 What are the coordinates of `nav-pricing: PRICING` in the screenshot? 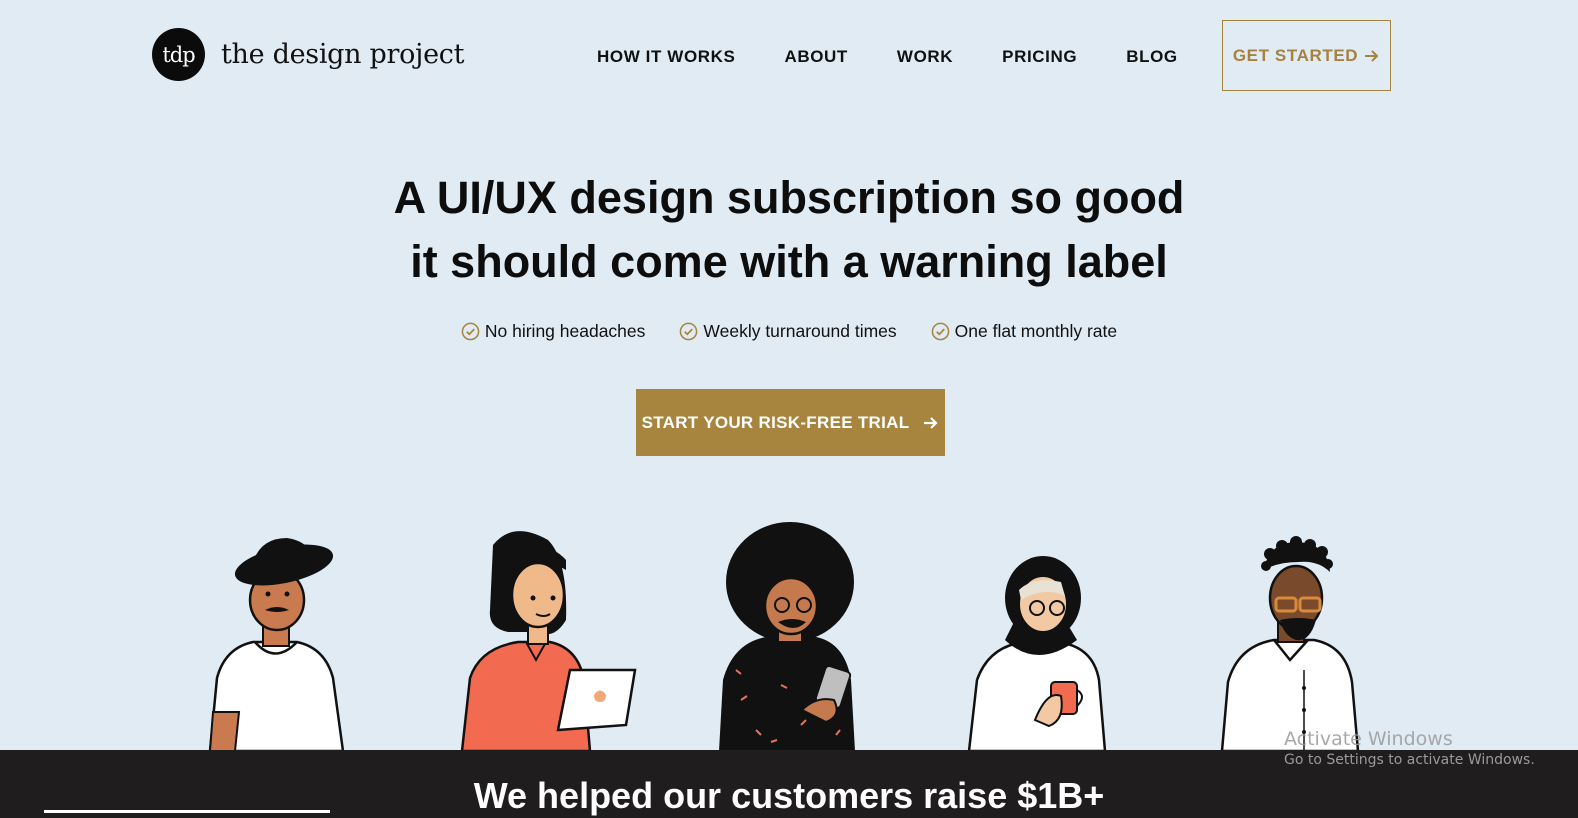 It's located at (1039, 57).